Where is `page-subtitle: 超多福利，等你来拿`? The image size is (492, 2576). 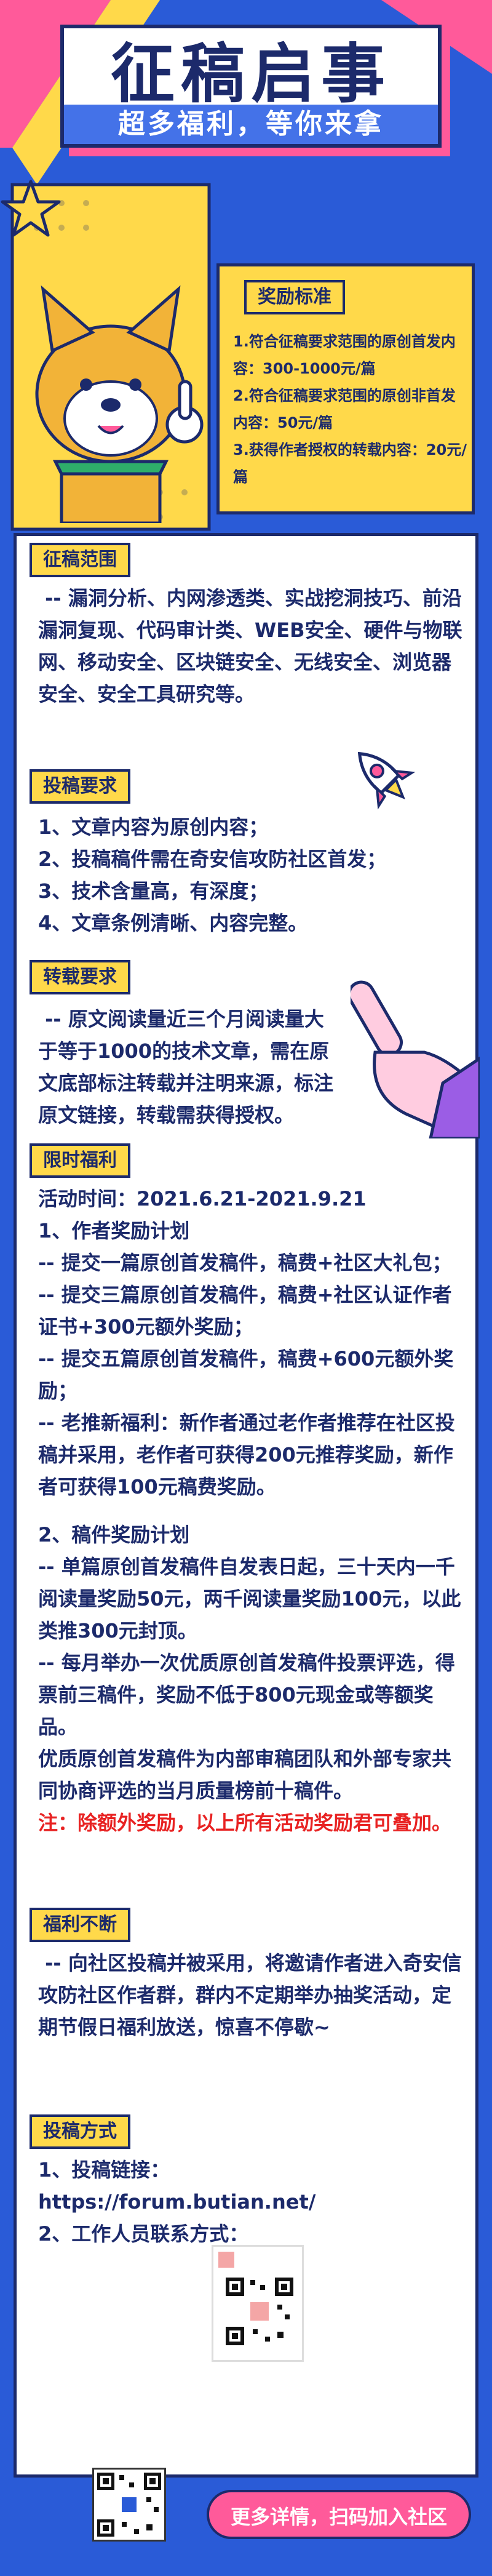
page-subtitle: 超多福利，等你来拿 is located at coordinates (251, 124).